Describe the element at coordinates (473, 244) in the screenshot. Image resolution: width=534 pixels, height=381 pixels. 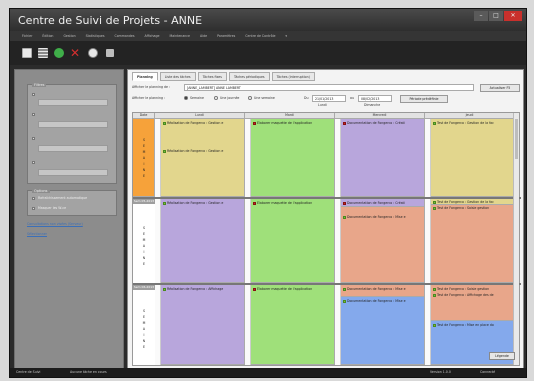
I see `cell-w2-thu` at that location.